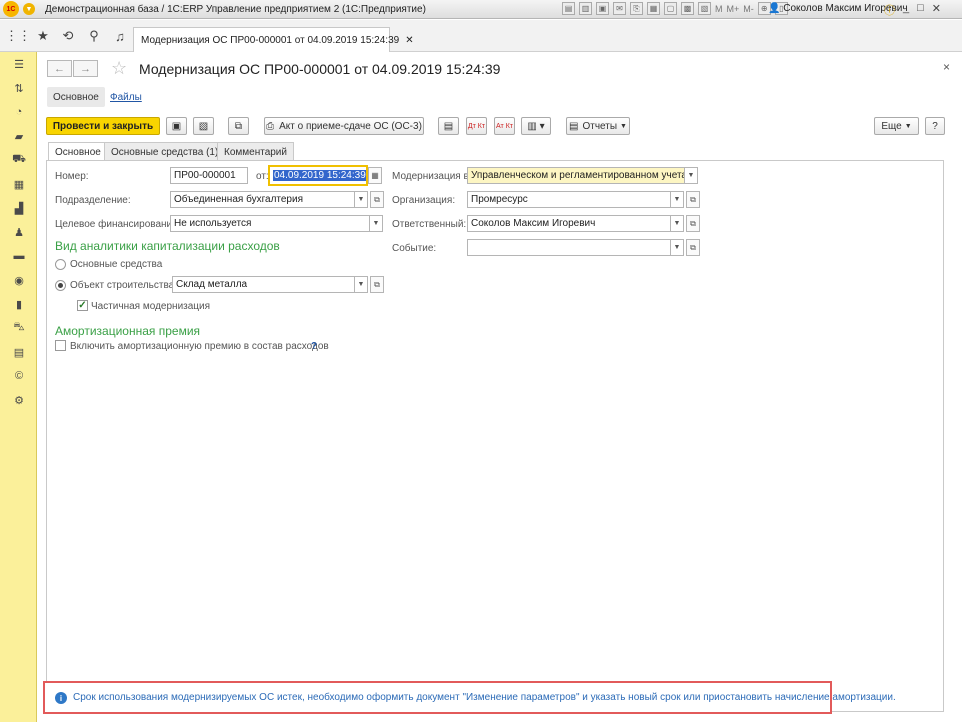  Describe the element at coordinates (476, 126) in the screenshot. I see `dt-kt-button: Дт Кт` at that location.